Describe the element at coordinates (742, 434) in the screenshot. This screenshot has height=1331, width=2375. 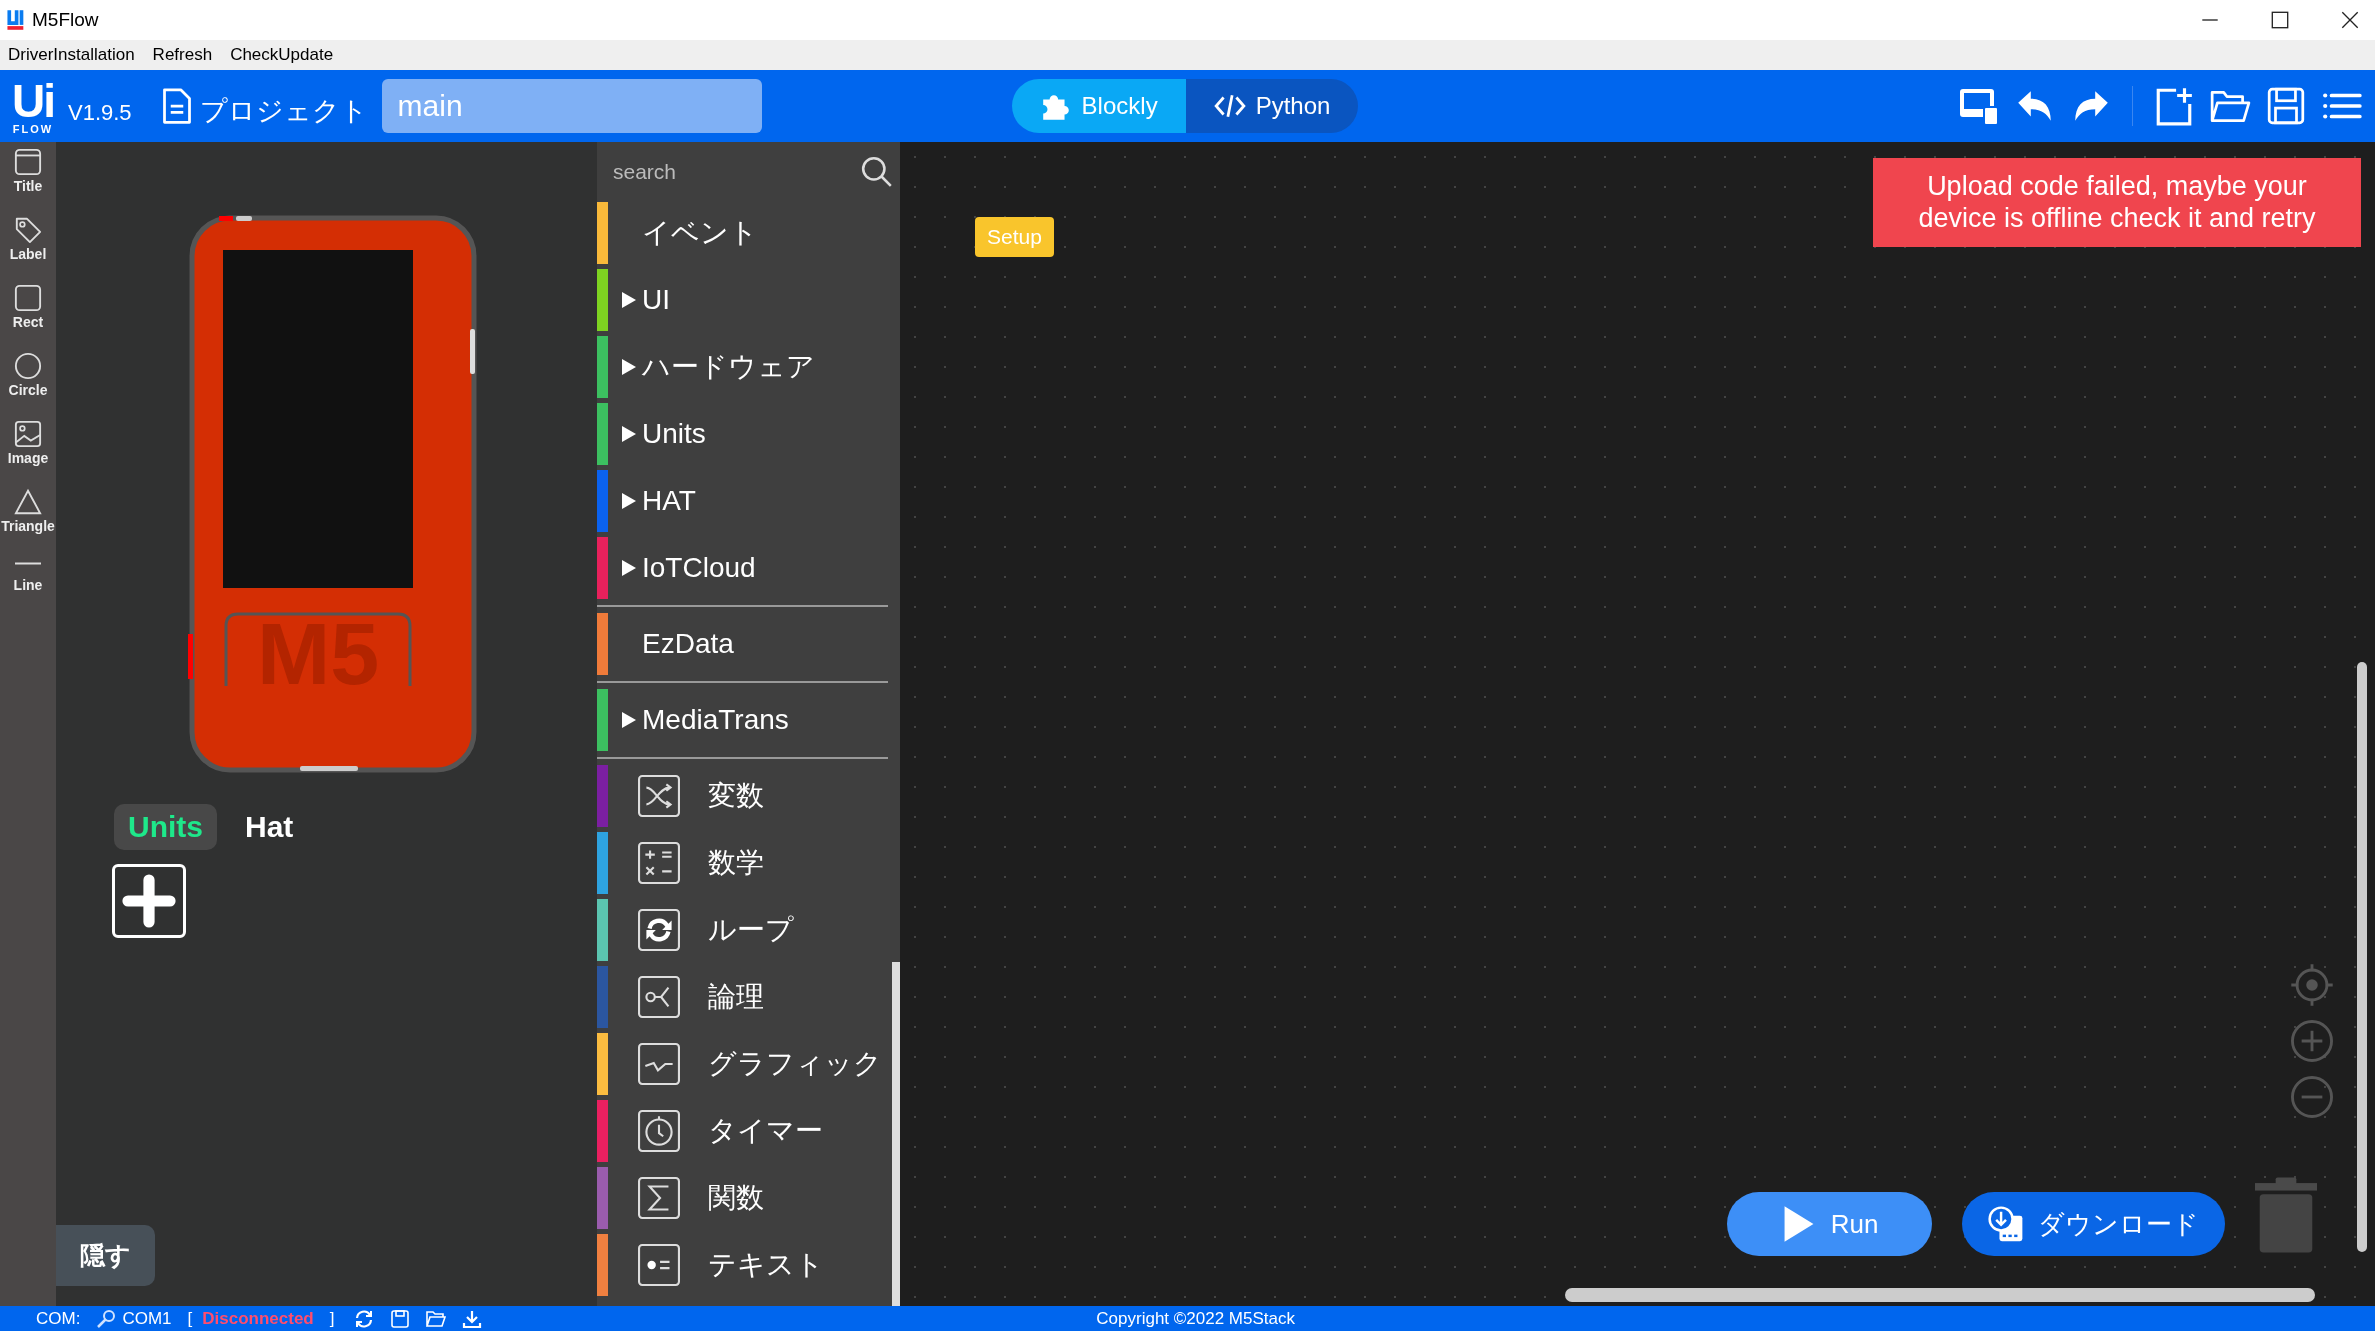
I see `category-item: Units` at that location.